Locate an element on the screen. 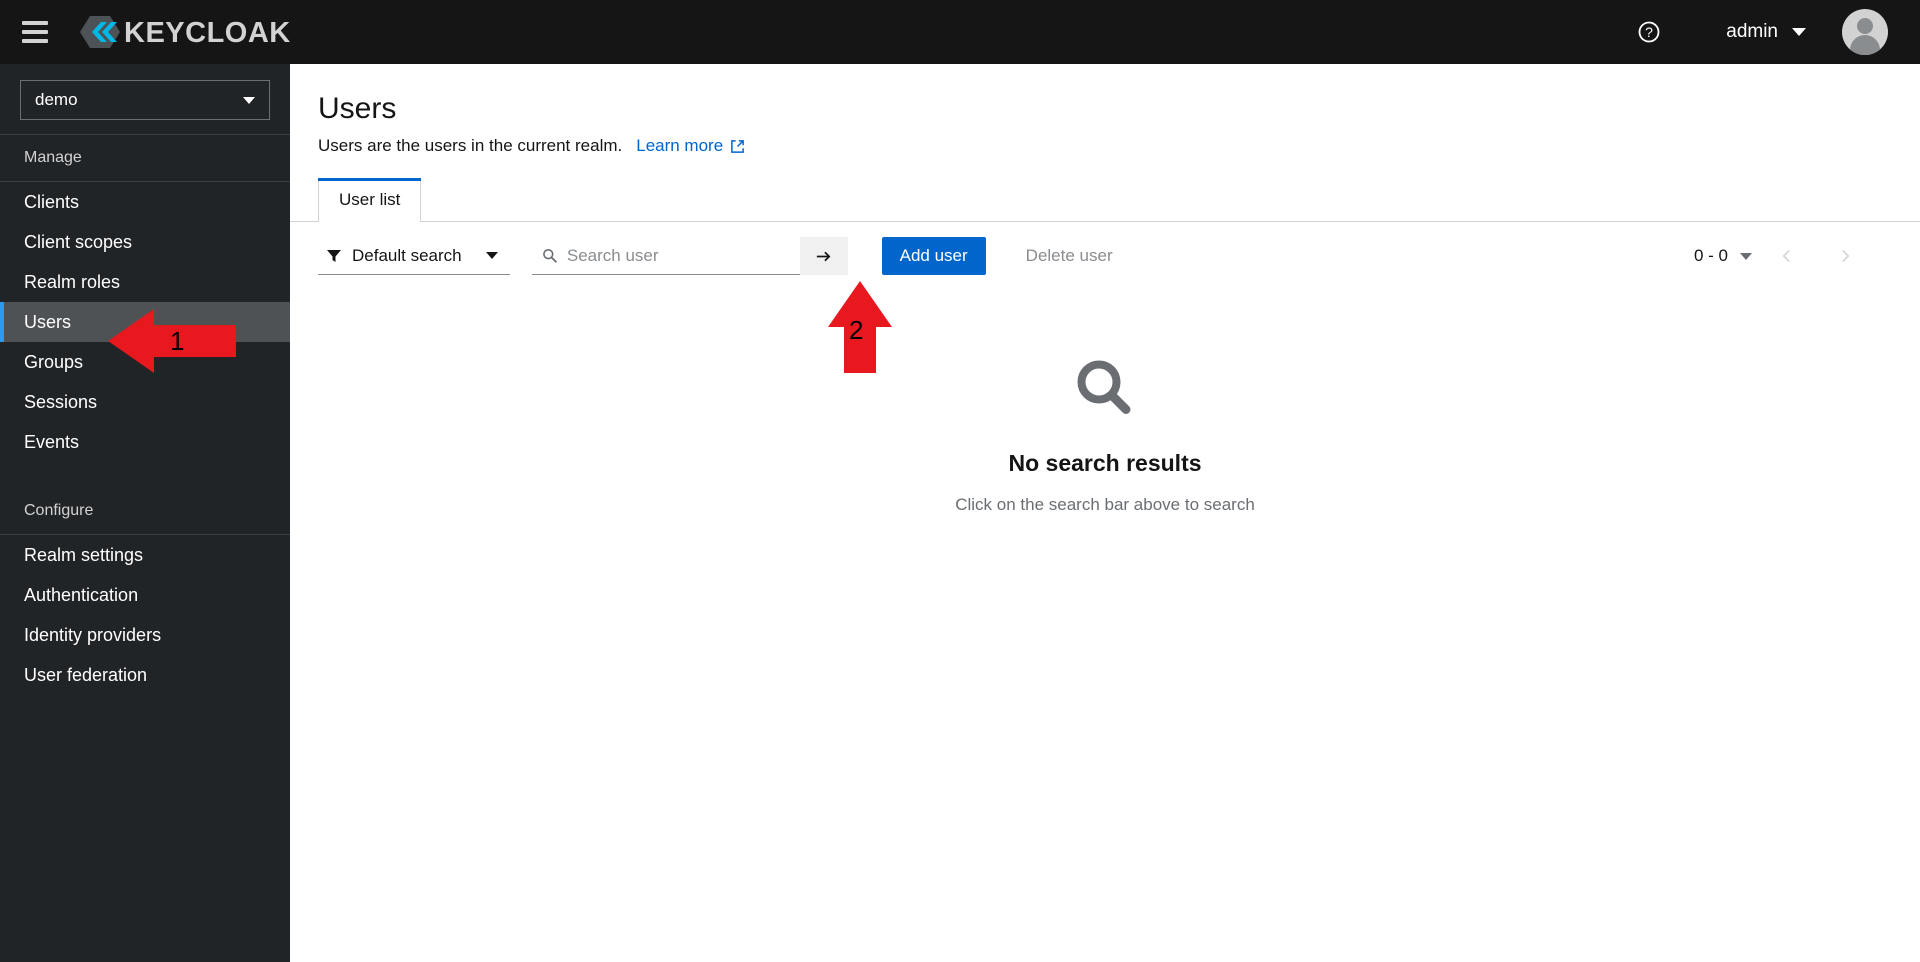 The image size is (1920, 962). filter-funnel-icon is located at coordinates (334, 255).